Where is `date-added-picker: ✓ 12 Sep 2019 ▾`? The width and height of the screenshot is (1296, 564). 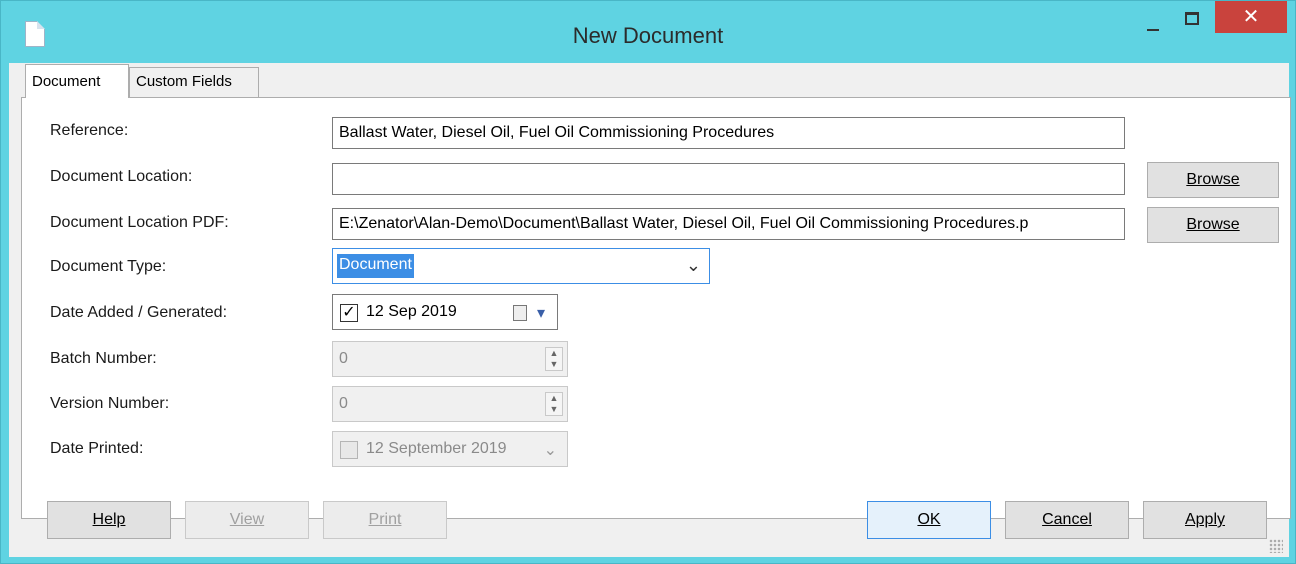 date-added-picker: ✓ 12 Sep 2019 ▾ is located at coordinates (445, 312).